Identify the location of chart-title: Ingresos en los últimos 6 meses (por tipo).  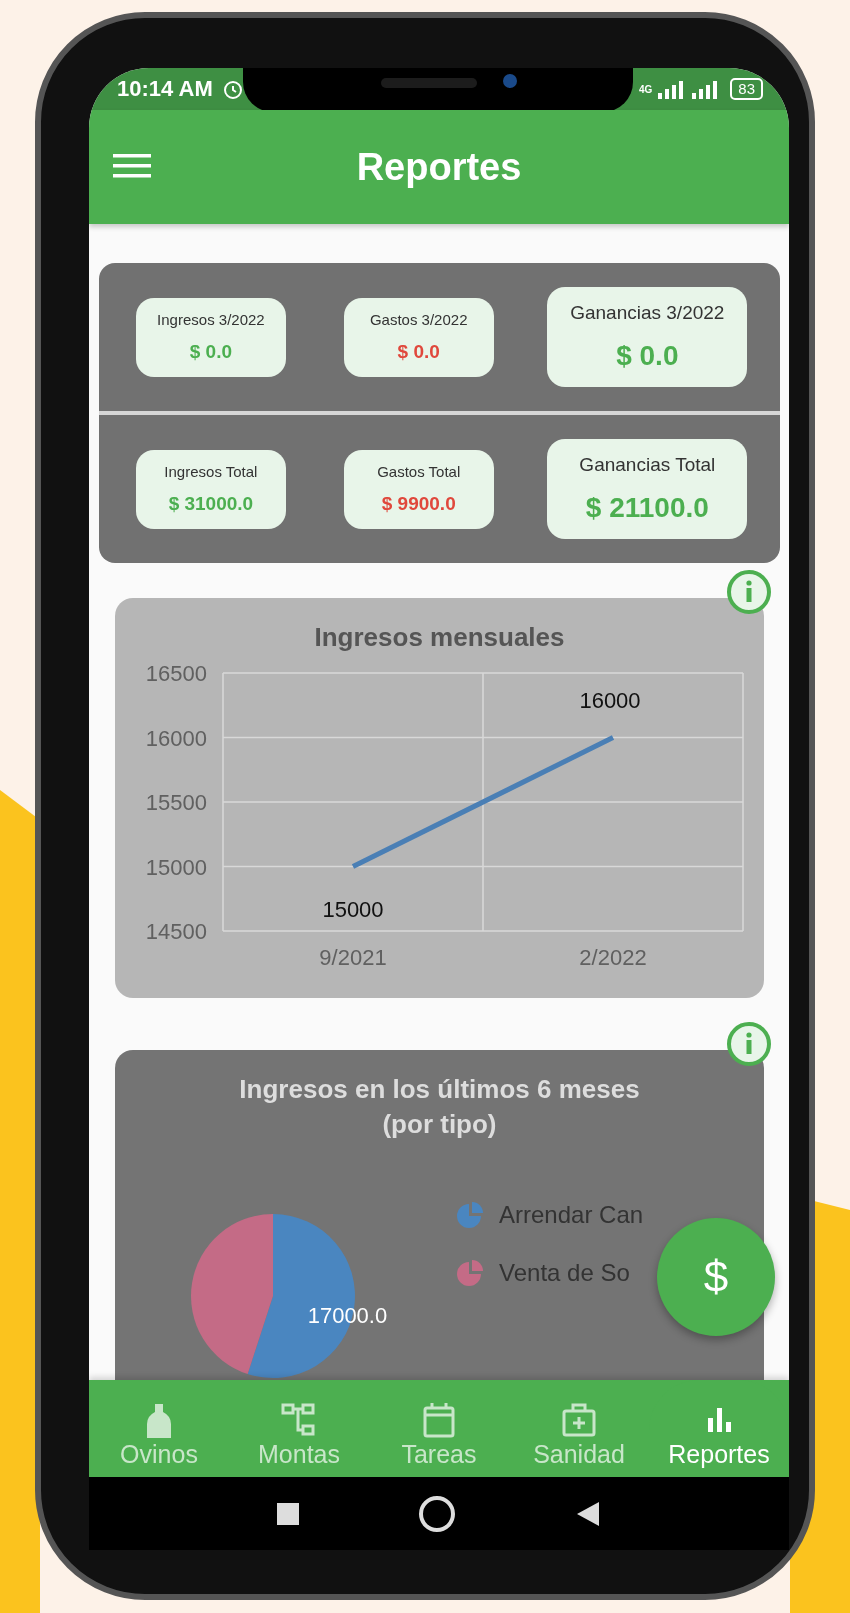
(439, 1107).